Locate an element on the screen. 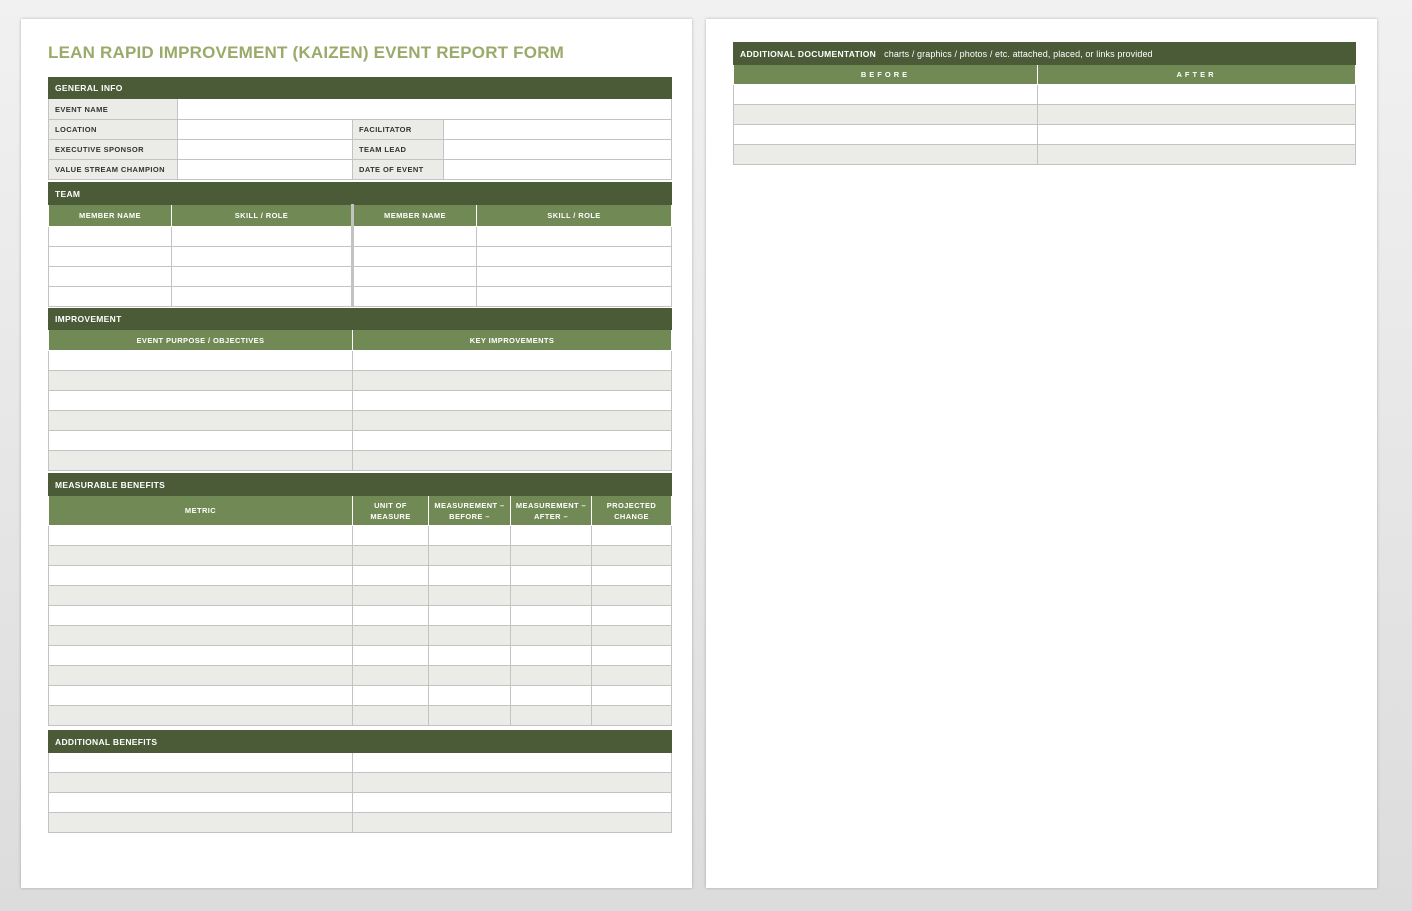 The image size is (1412, 911). team-lead-field is located at coordinates (557, 149).